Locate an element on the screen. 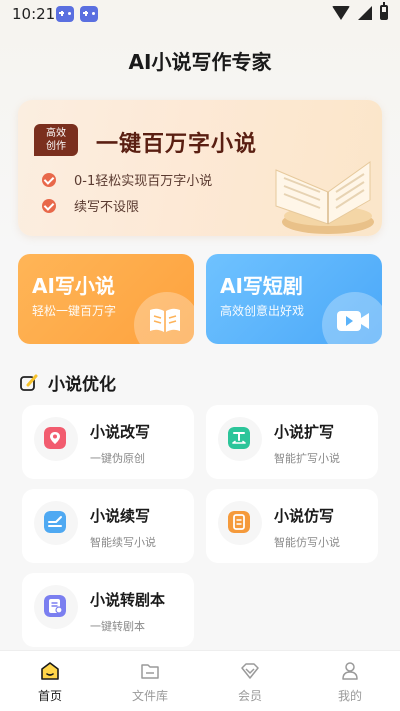 Image resolution: width=400 pixels, height=711 pixels. expand-icon is located at coordinates (239, 438).